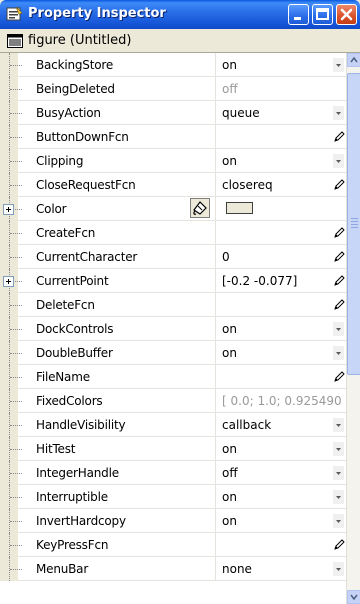  Describe the element at coordinates (272, 113) in the screenshot. I see `property-value: queue` at that location.